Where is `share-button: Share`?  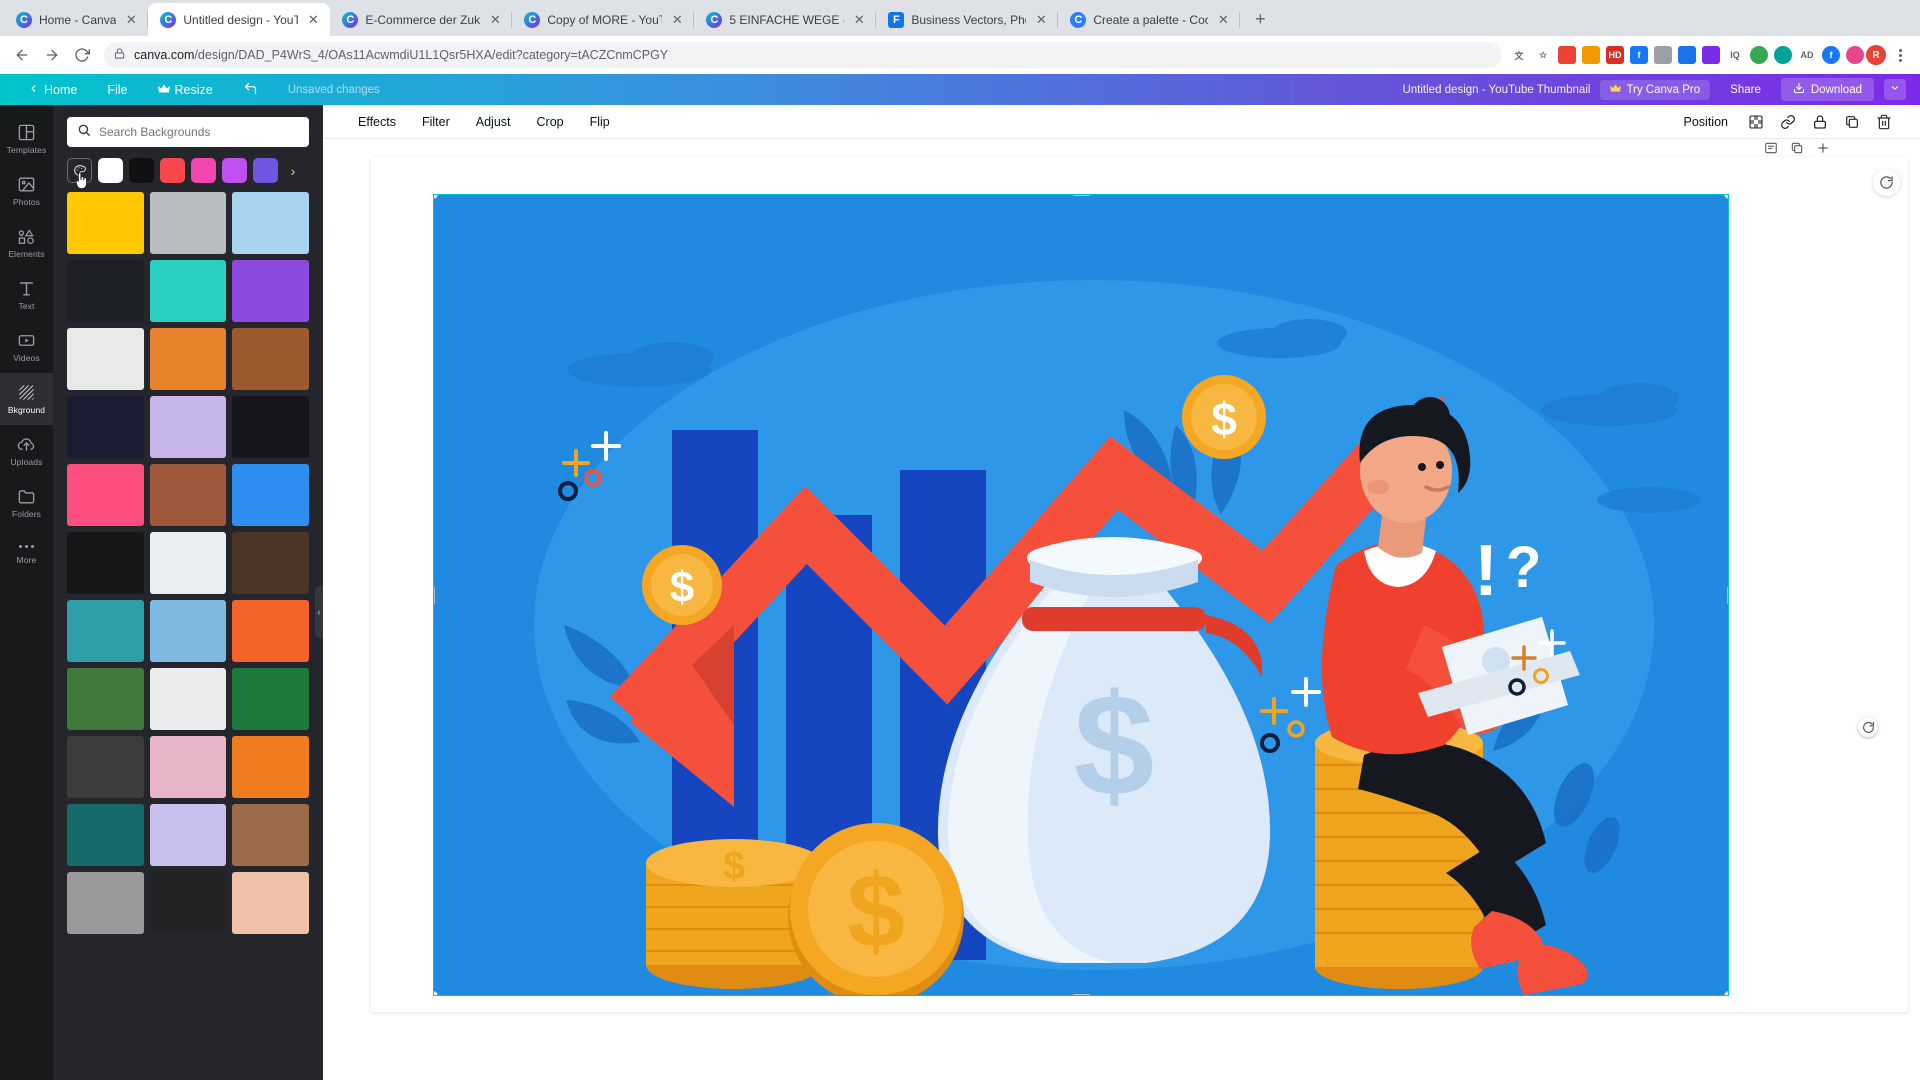
share-button: Share is located at coordinates (1745, 90).